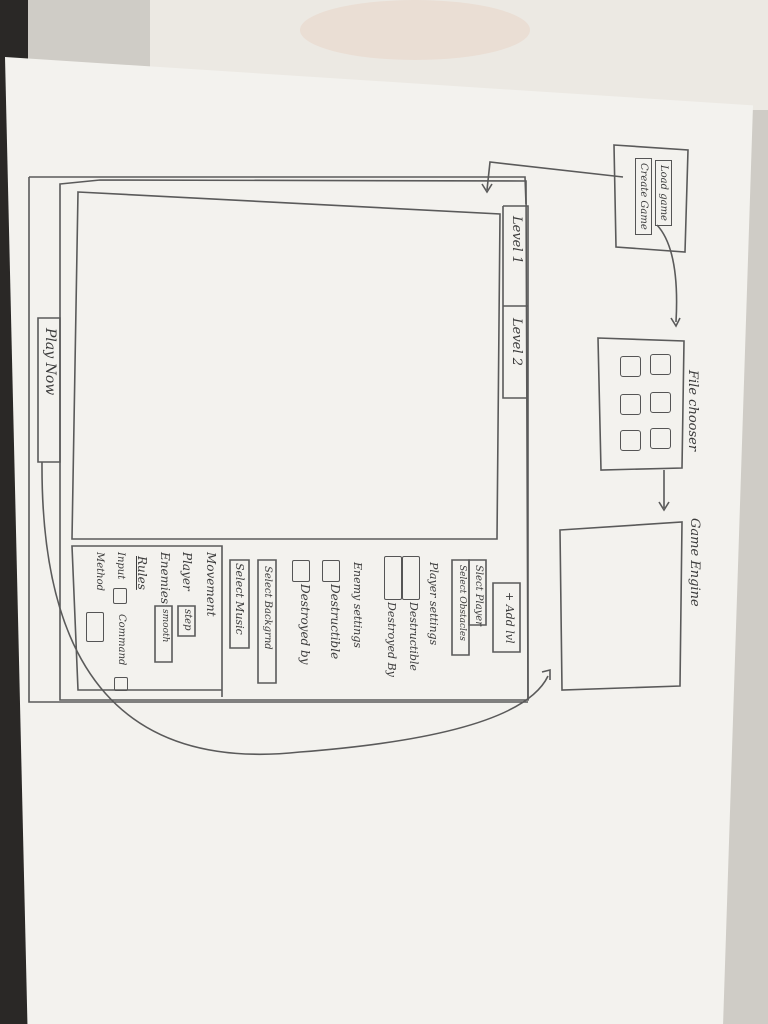 This screenshot has height=1024, width=768. What do you see at coordinates (509, 618) in the screenshot?
I see `add-level-button: + Add lvl` at bounding box center [509, 618].